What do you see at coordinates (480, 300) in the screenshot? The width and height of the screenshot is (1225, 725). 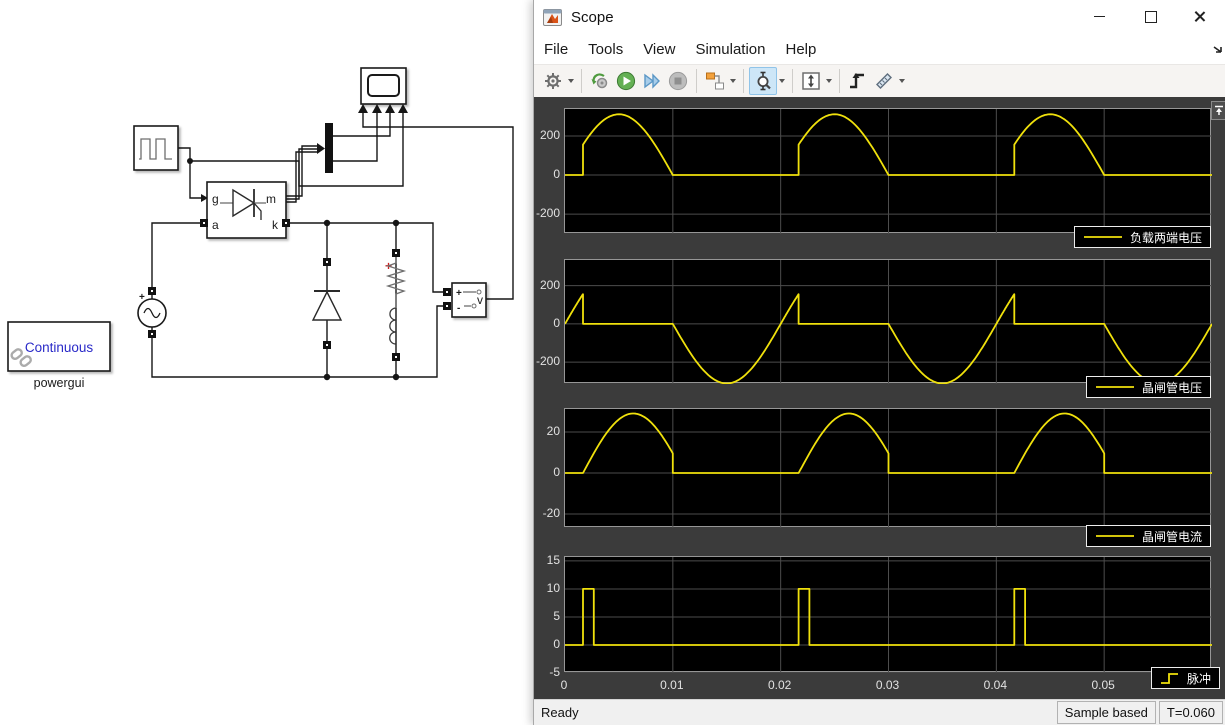 I see `vm-v-label: v` at bounding box center [480, 300].